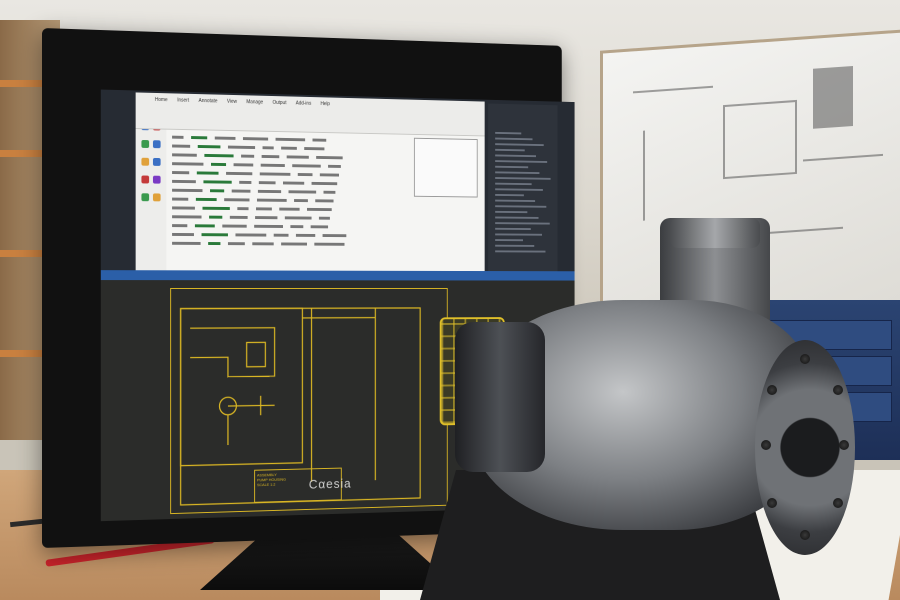 This screenshot has height=600, width=900. I want to click on layer-panel, so click(523, 188).